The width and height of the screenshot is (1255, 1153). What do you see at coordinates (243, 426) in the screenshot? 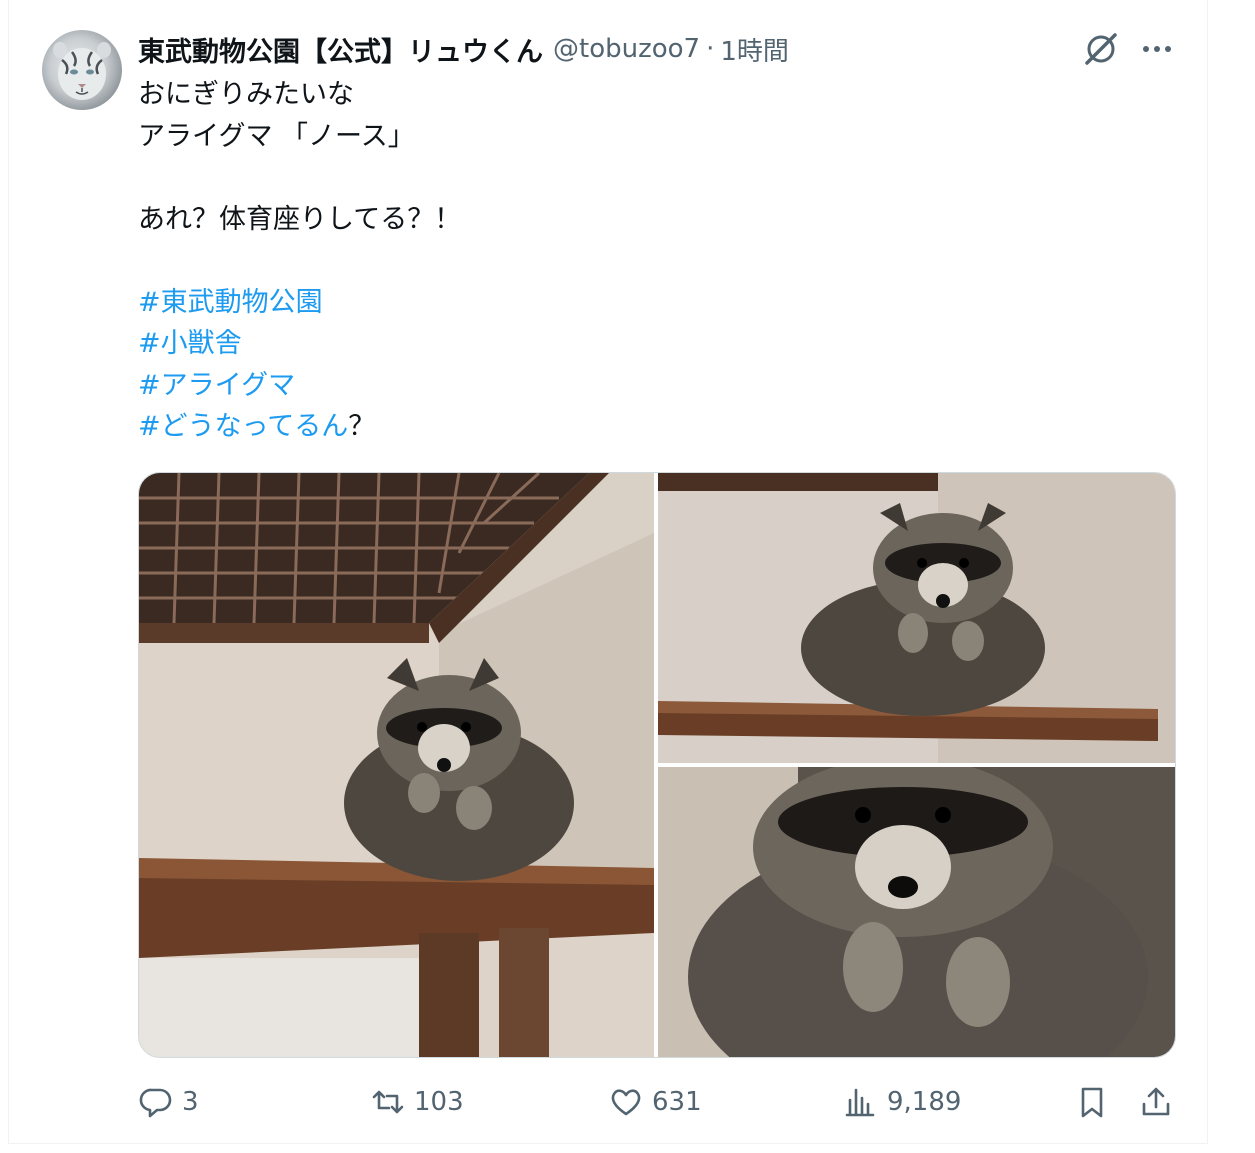
I see `hashtag-link: #どうなってるん` at bounding box center [243, 426].